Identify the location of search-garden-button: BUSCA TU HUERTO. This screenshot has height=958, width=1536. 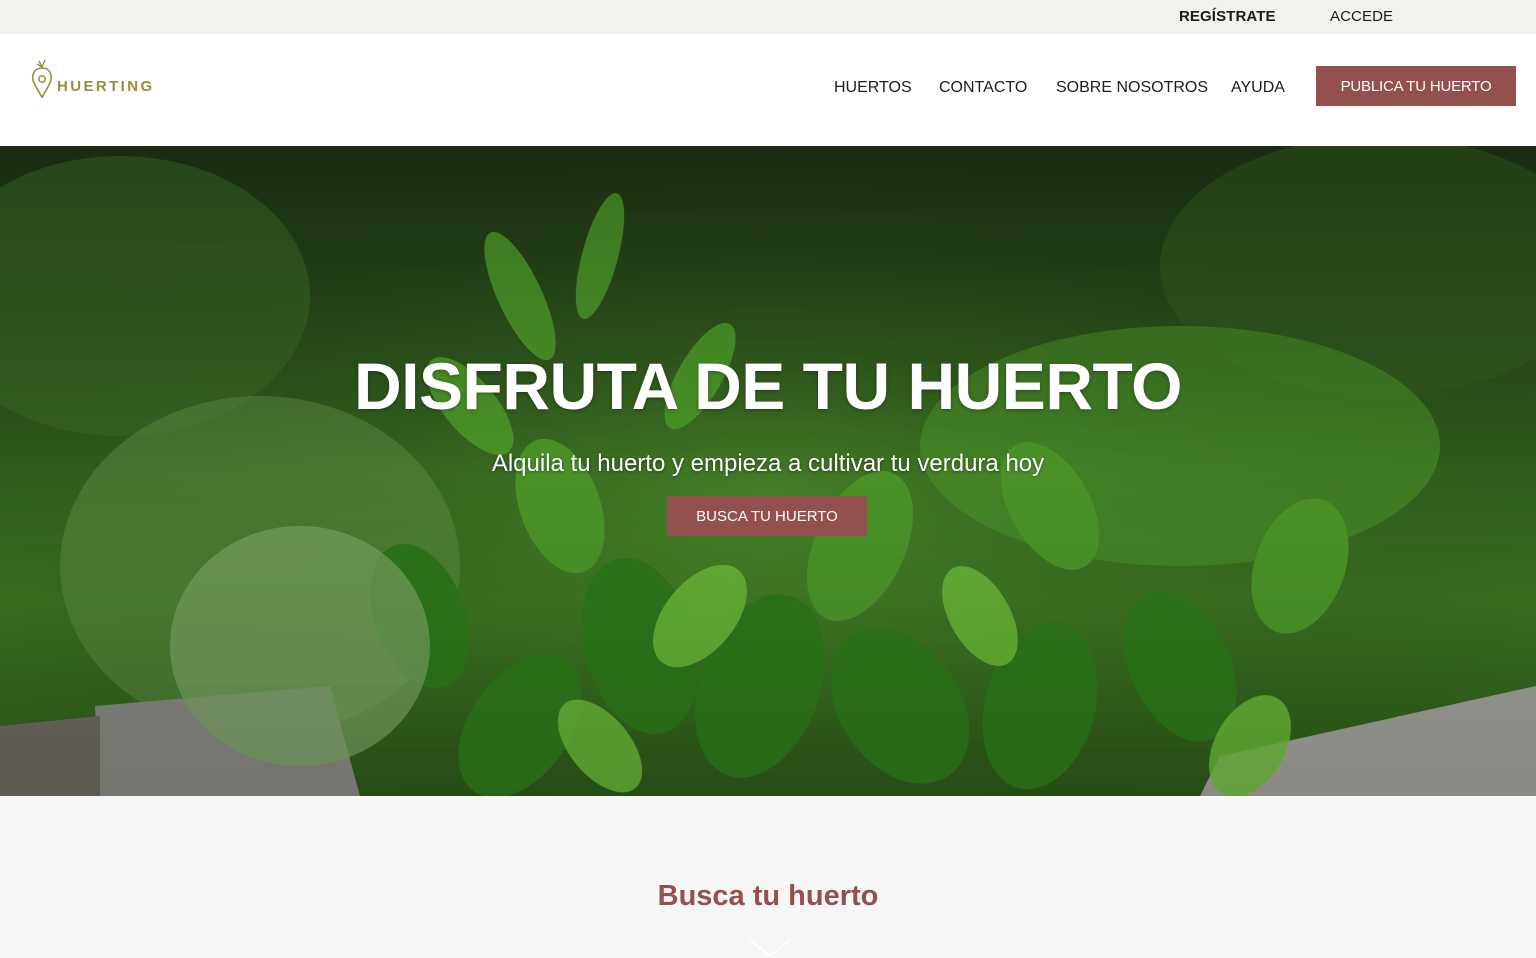
(767, 516).